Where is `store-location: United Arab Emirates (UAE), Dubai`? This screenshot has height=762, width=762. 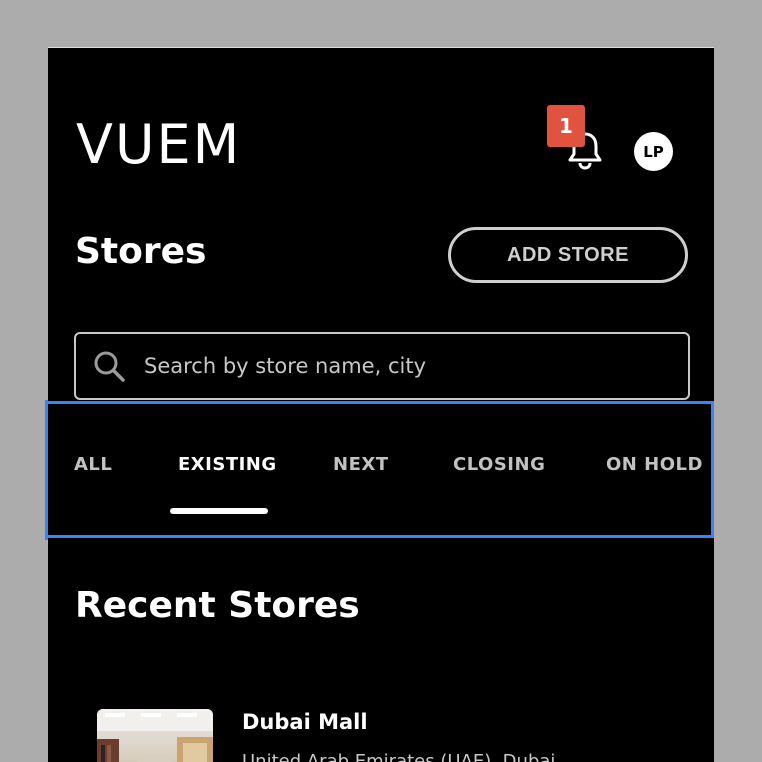 store-location: United Arab Emirates (UAE), Dubai is located at coordinates (399, 756).